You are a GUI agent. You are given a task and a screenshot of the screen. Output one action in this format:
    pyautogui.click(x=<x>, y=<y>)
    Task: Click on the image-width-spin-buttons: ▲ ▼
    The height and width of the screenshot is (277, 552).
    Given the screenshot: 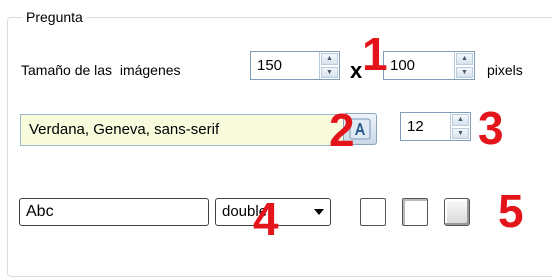 What is the action you would take?
    pyautogui.click(x=329, y=65)
    